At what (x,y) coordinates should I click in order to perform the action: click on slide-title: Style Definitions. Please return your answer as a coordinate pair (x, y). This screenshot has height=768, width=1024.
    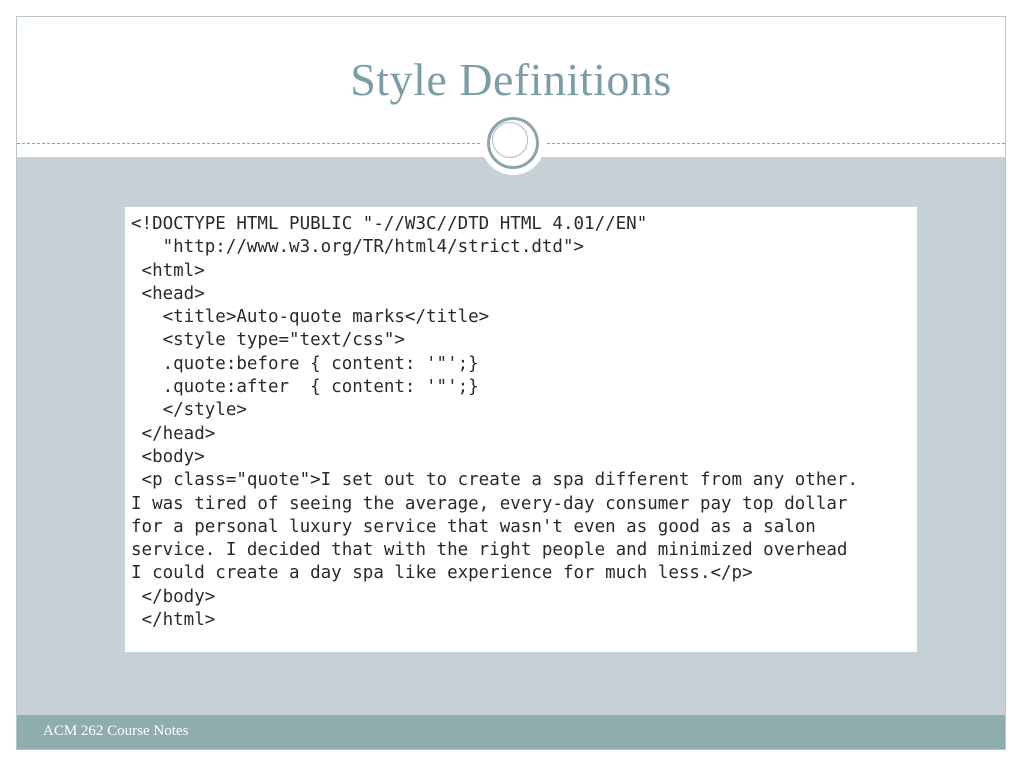
    Looking at the image, I should click on (511, 79).